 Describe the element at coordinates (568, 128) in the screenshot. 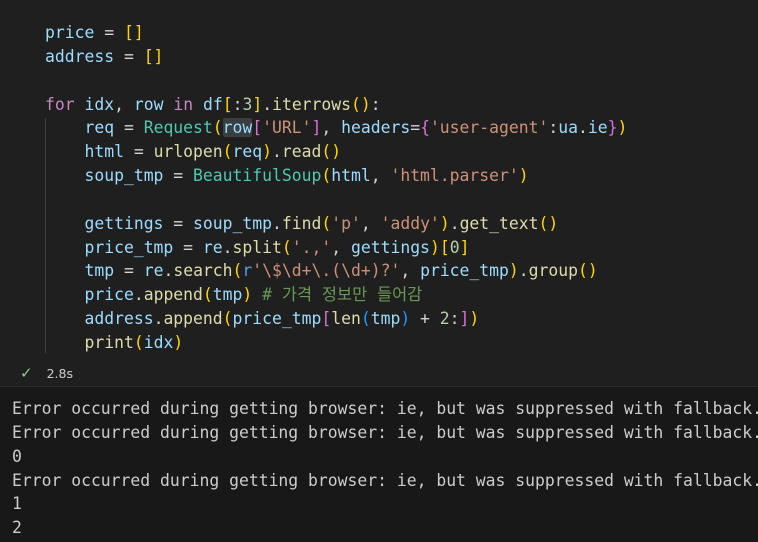

I see `code-token: ua` at that location.